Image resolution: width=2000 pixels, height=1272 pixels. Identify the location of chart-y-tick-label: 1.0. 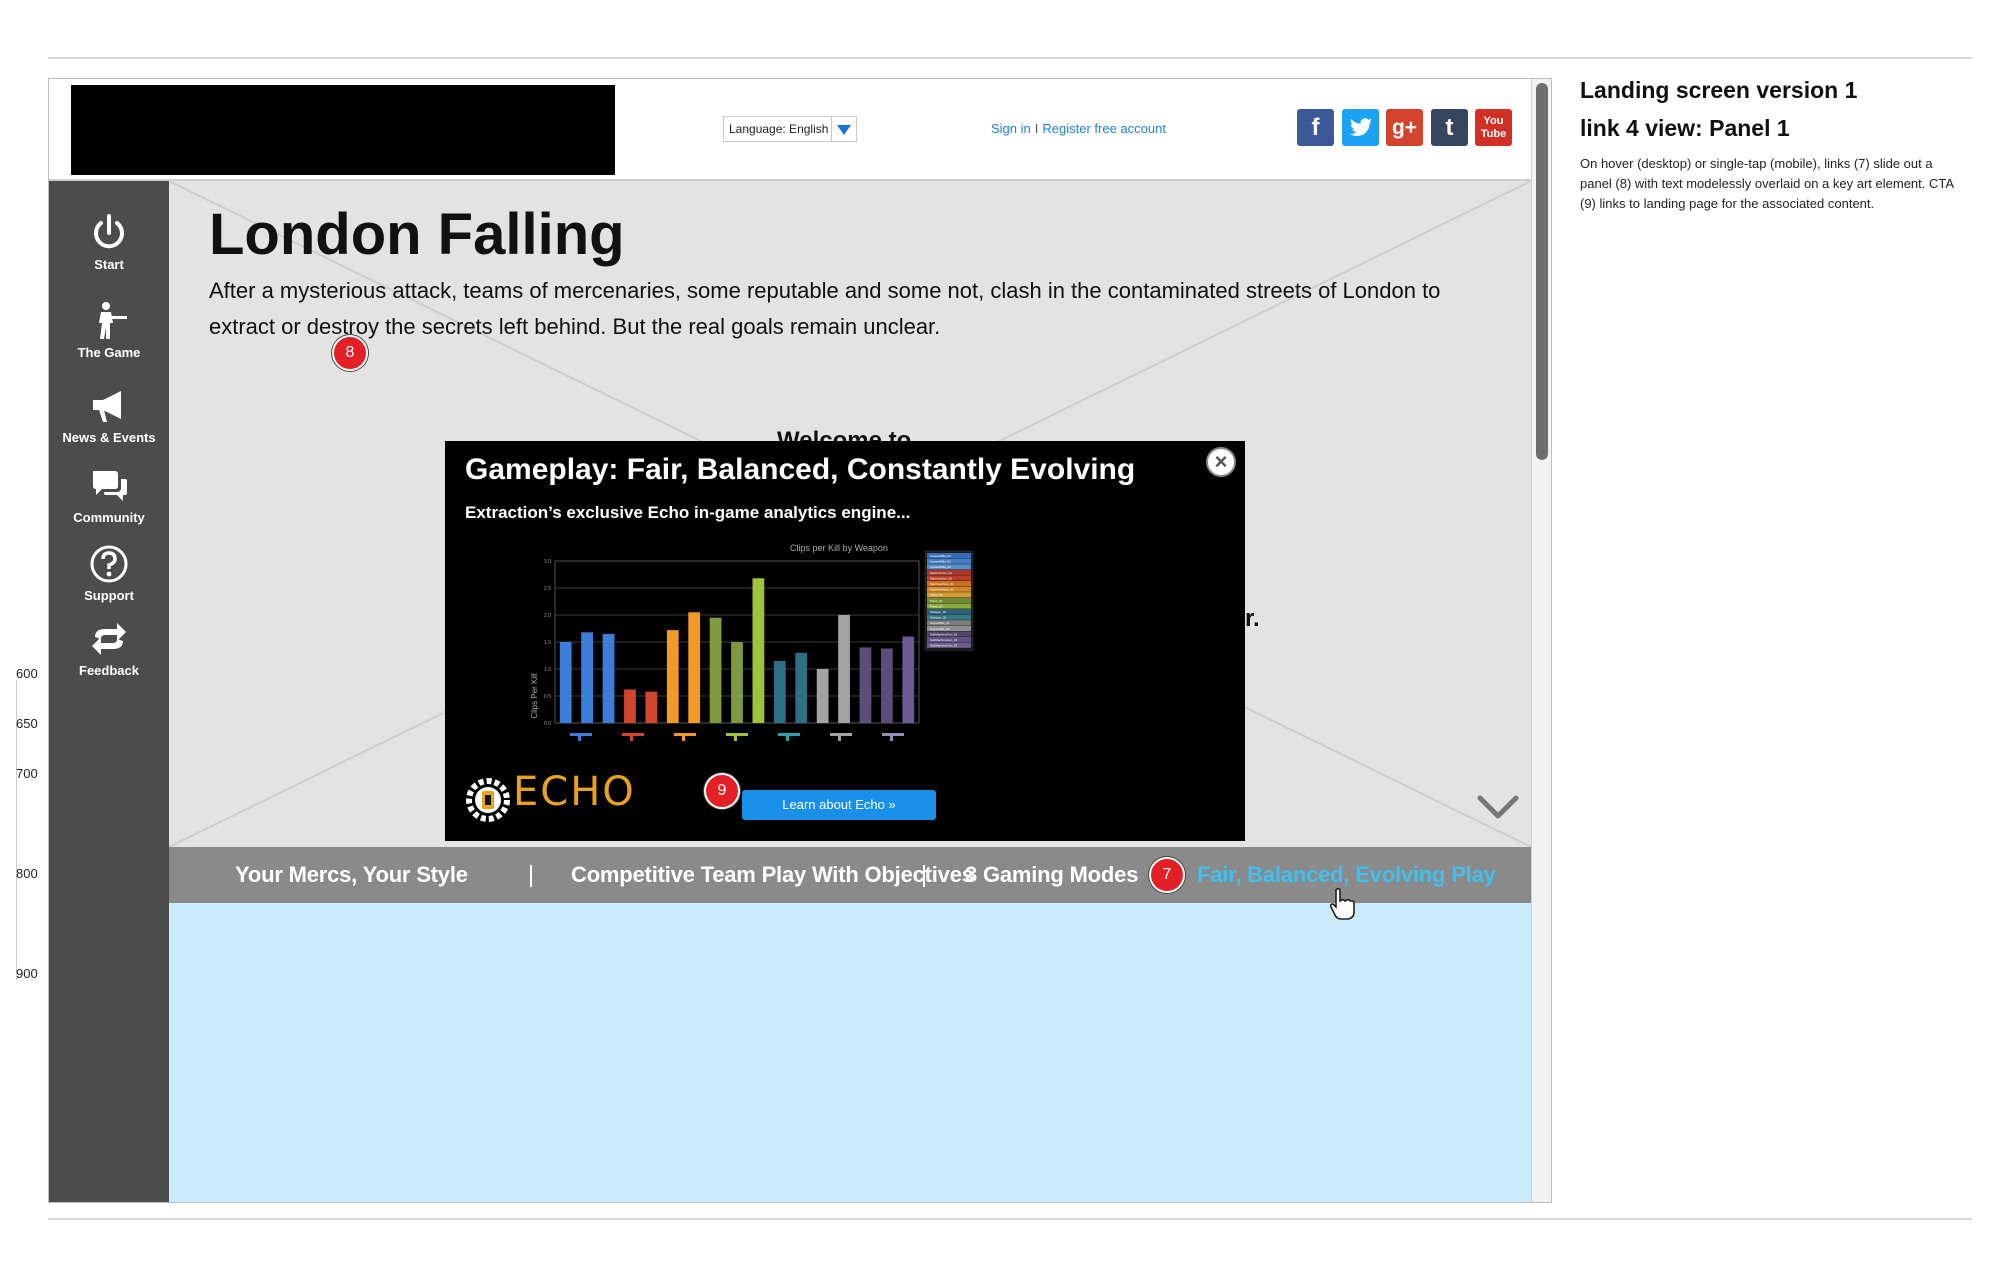
(547, 670).